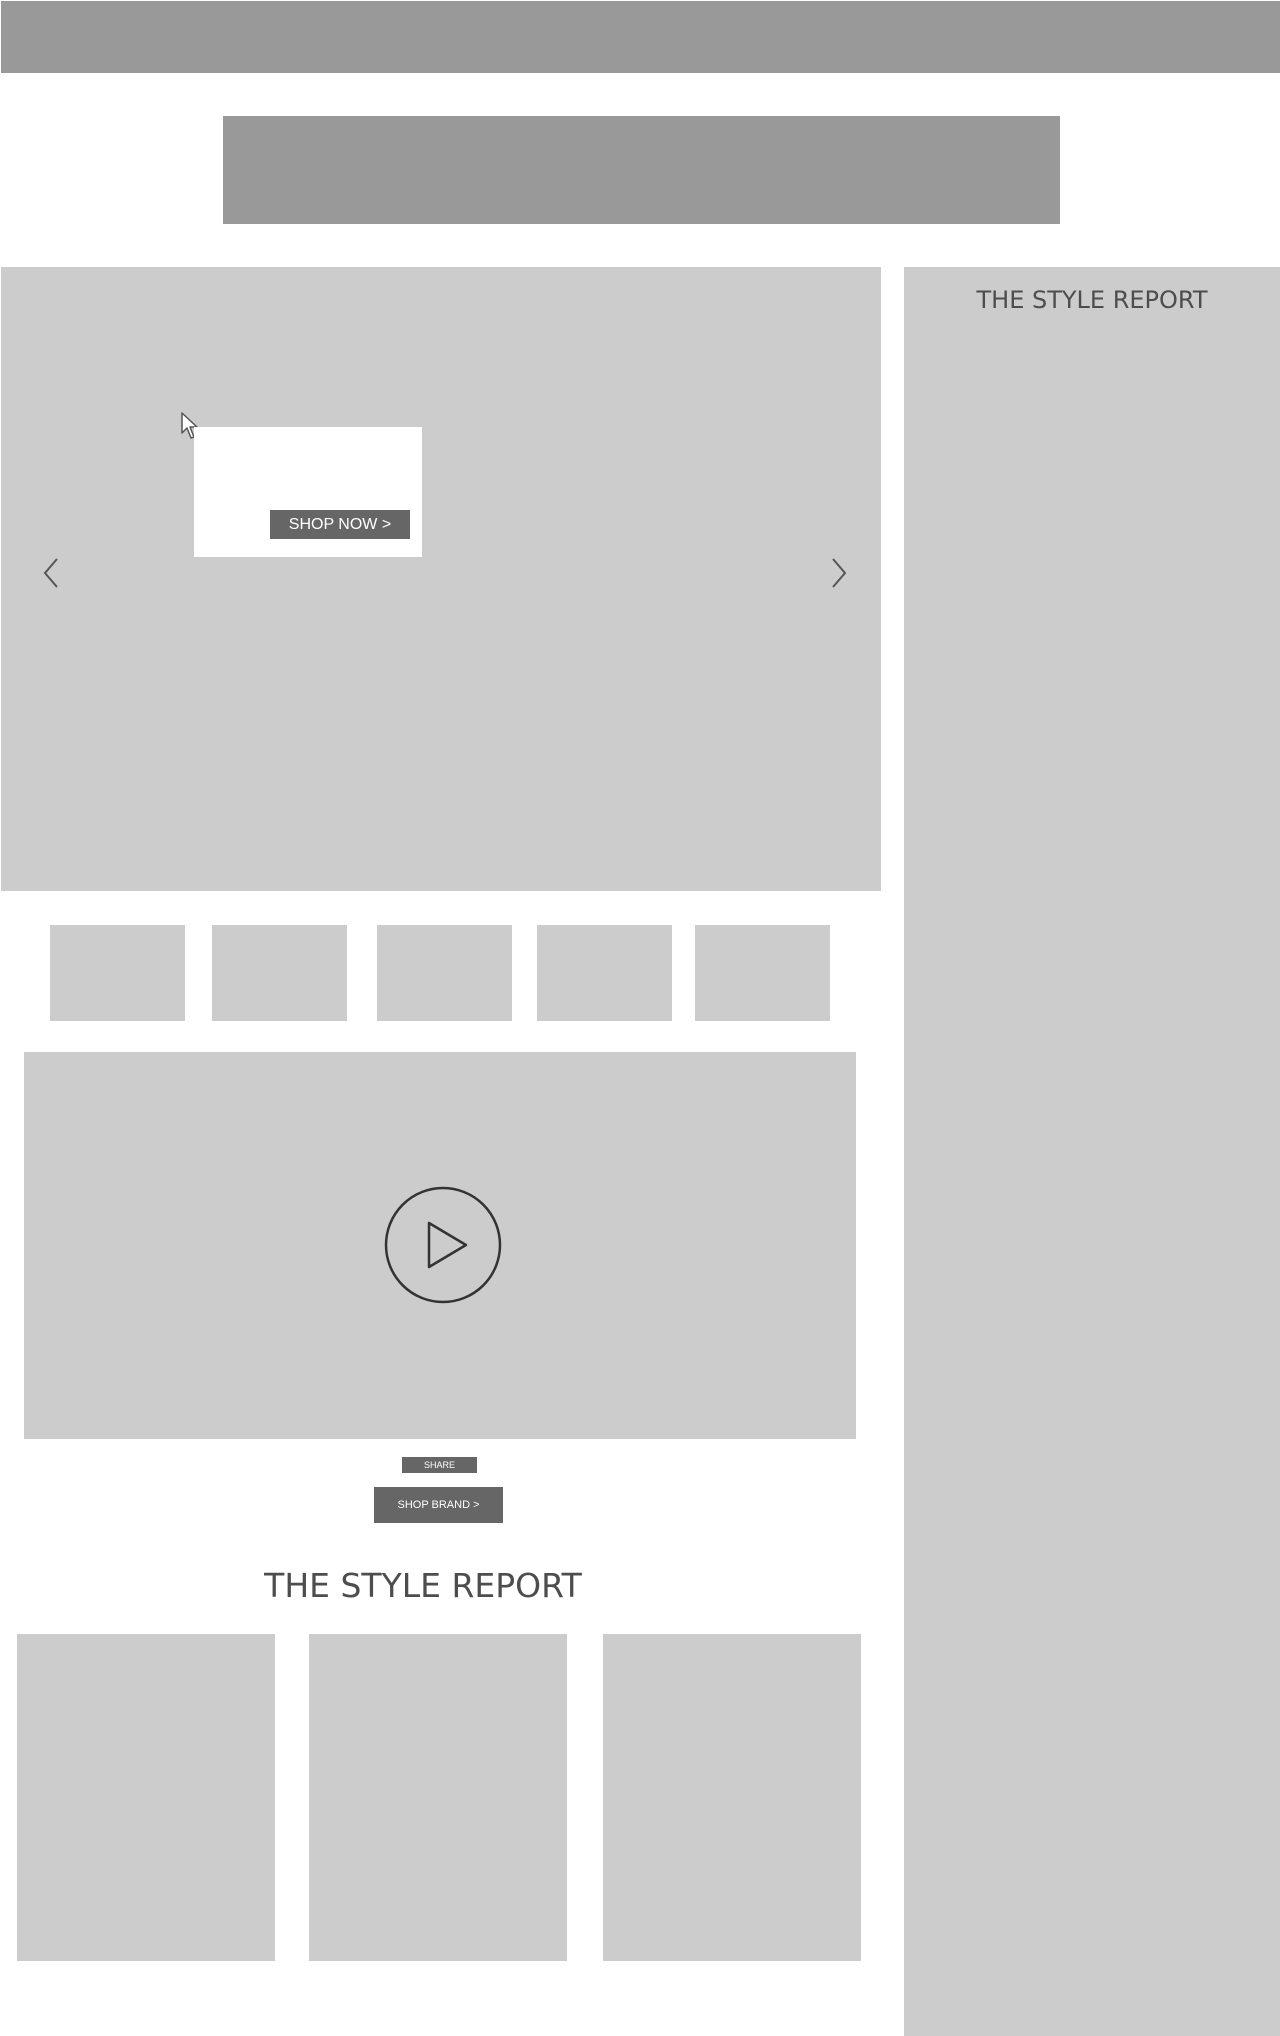 The height and width of the screenshot is (2036, 1280). What do you see at coordinates (443, 1245) in the screenshot?
I see `play-icon` at bounding box center [443, 1245].